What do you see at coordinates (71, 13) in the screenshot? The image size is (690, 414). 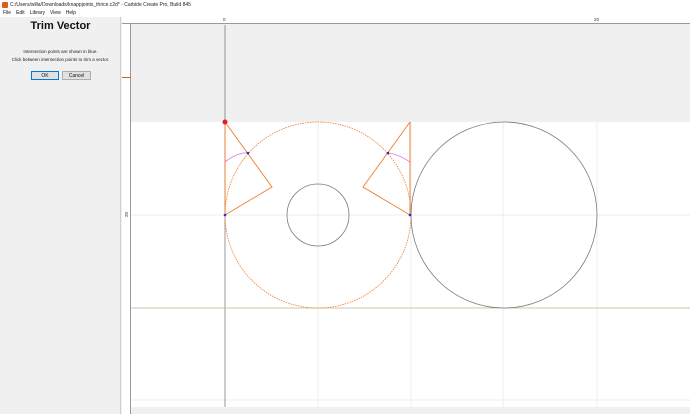 I see `menu-help: Help` at bounding box center [71, 13].